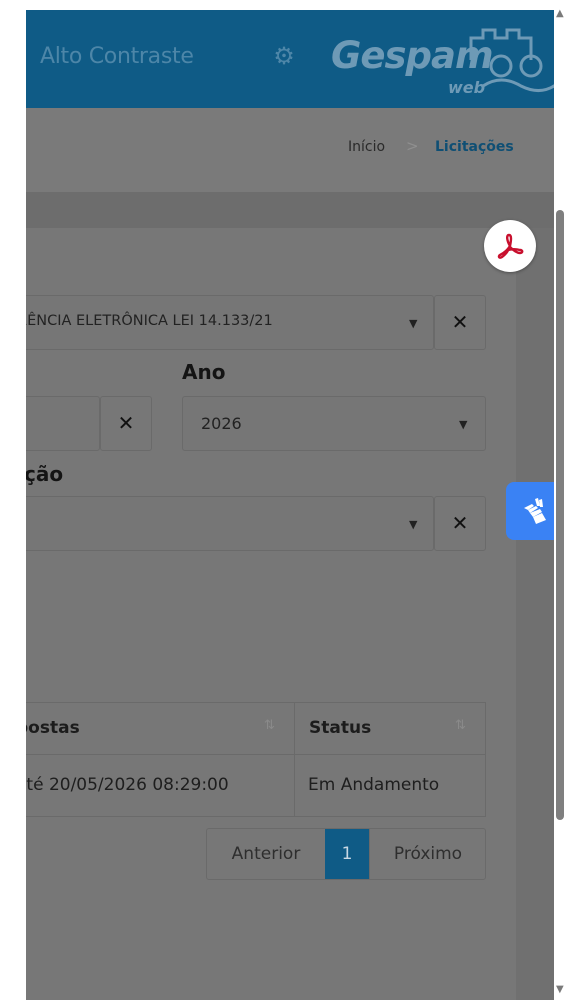 The image size is (565, 1000). What do you see at coordinates (535, 614) in the screenshot?
I see `right-gutter` at bounding box center [535, 614].